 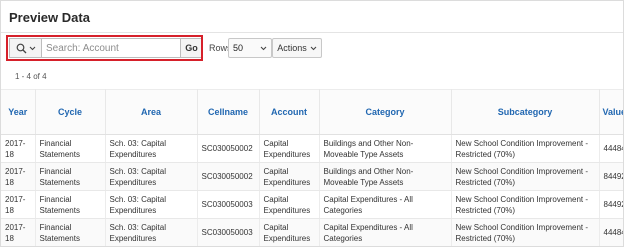 I want to click on column-header-area: Area, so click(x=151, y=112).